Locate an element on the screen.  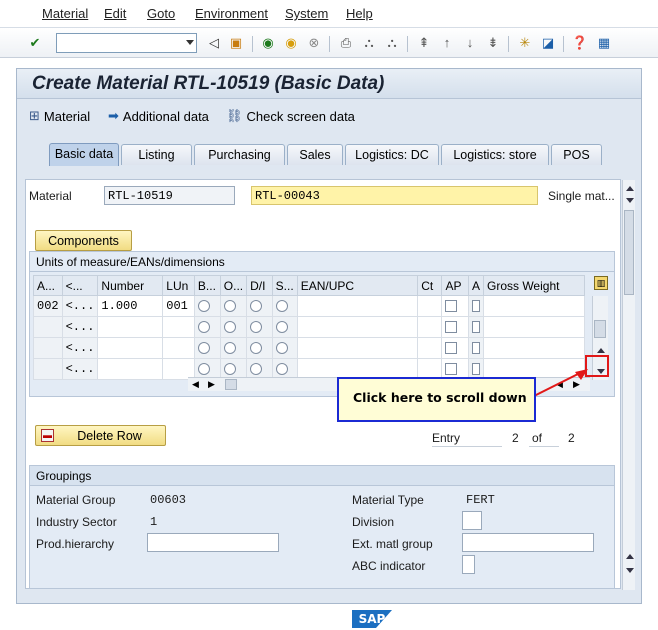
last-page-icon: ⇟ is located at coordinates (493, 43).